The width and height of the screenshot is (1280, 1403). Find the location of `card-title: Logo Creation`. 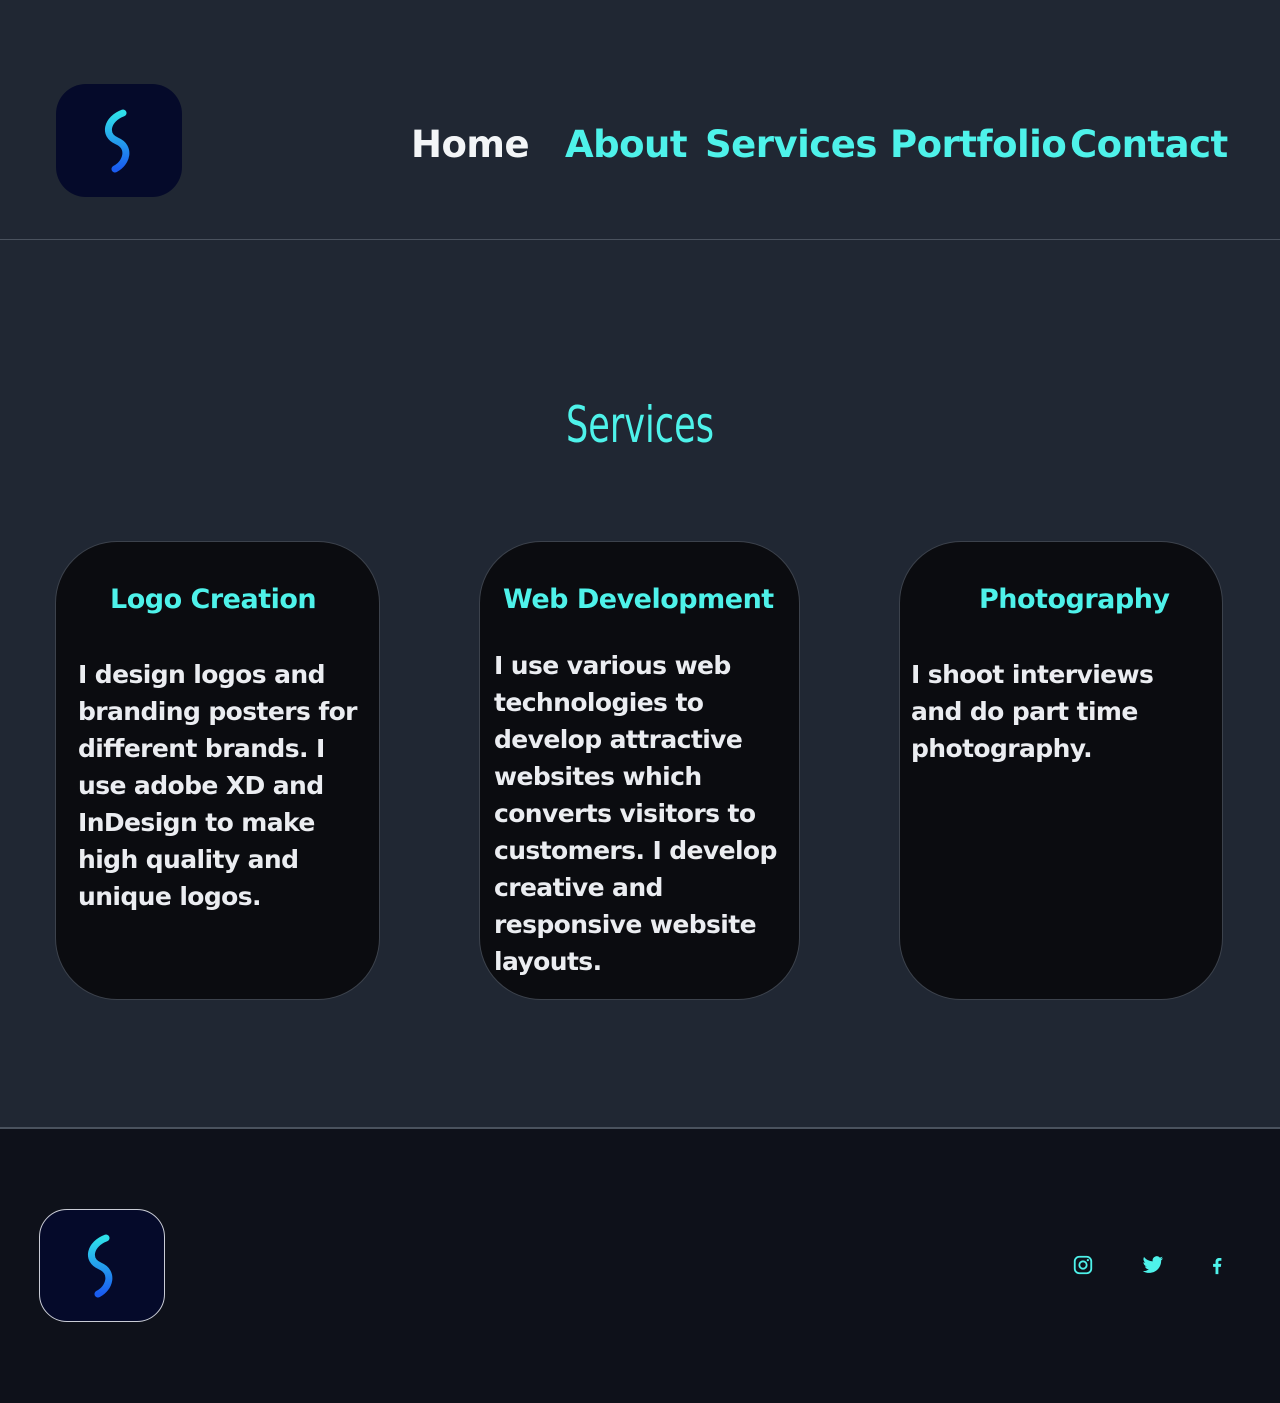

card-title: Logo Creation is located at coordinates (213, 599).